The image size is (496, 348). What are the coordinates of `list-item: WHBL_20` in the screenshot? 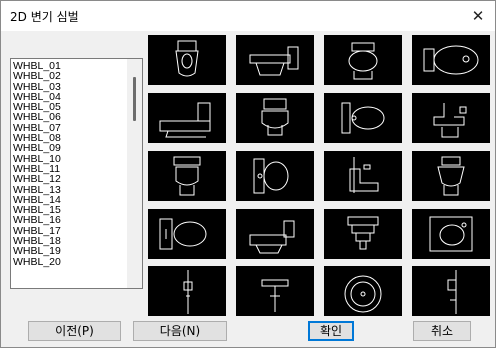 It's located at (37, 261).